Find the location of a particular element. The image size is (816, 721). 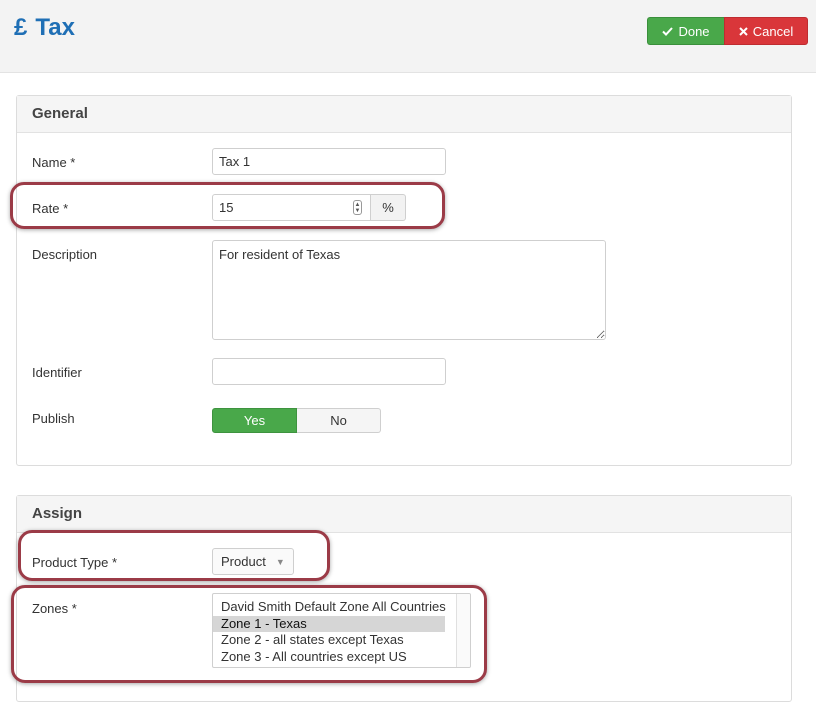

page-title-text: Tax is located at coordinates (55, 27).